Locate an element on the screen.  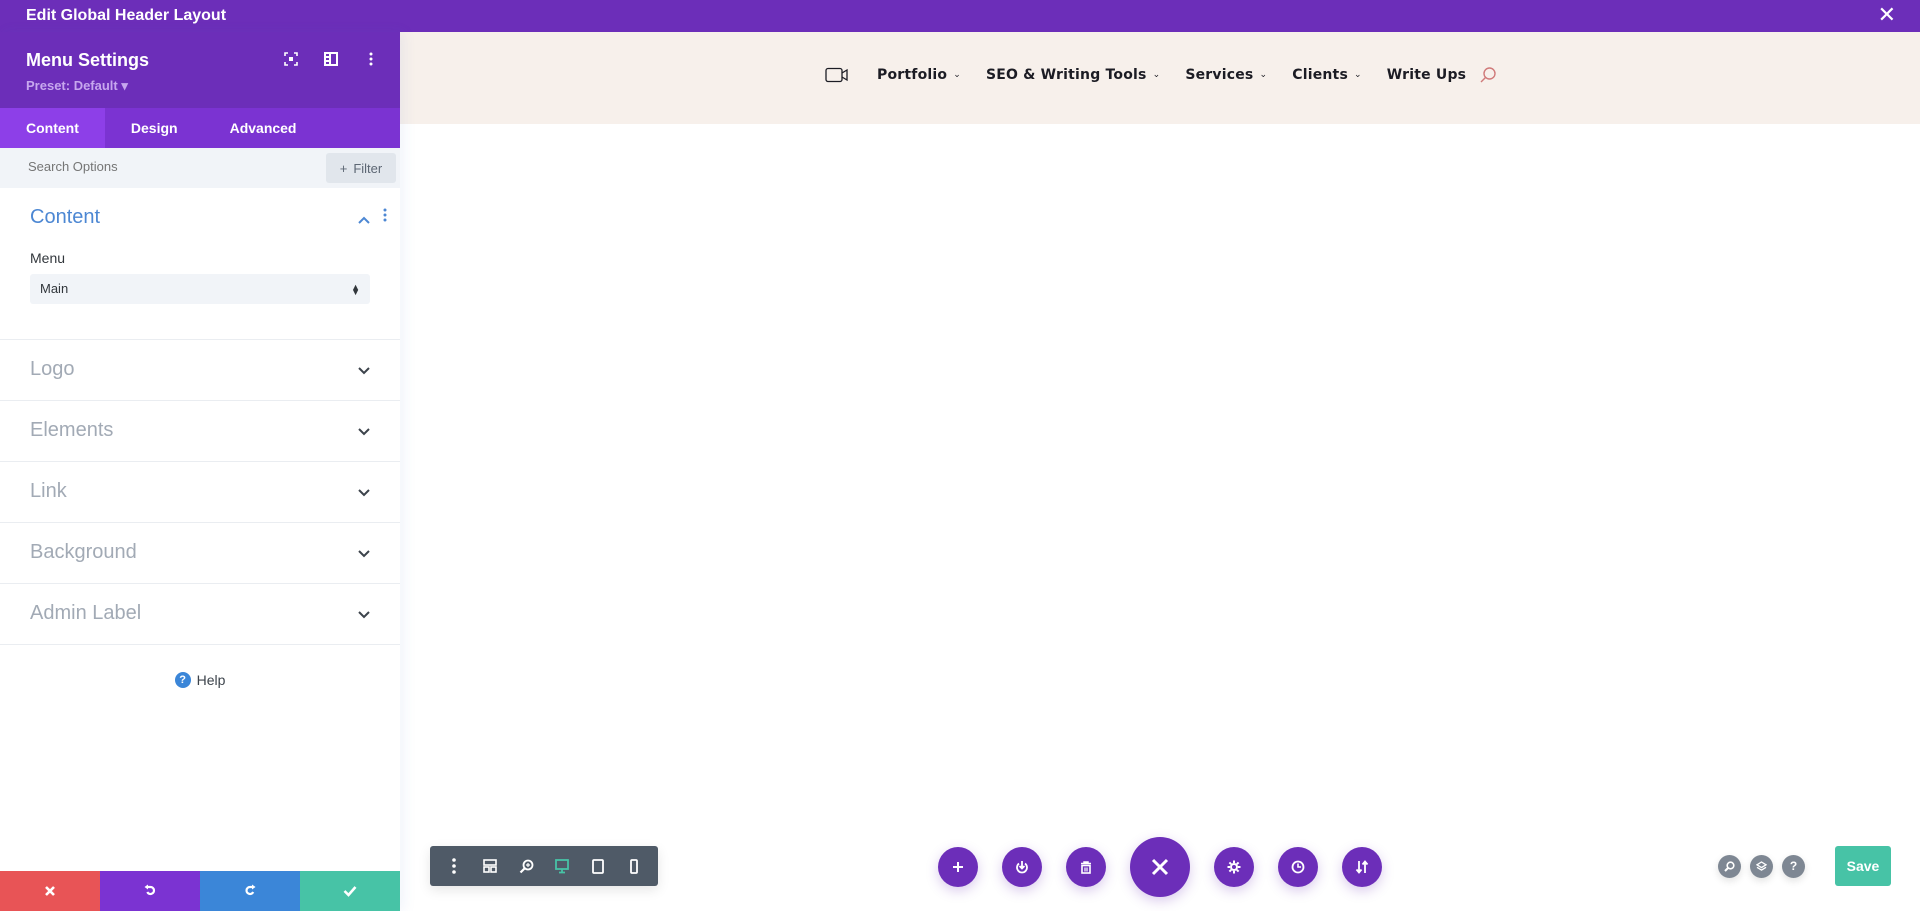
layers-icon is located at coordinates (1761, 865).